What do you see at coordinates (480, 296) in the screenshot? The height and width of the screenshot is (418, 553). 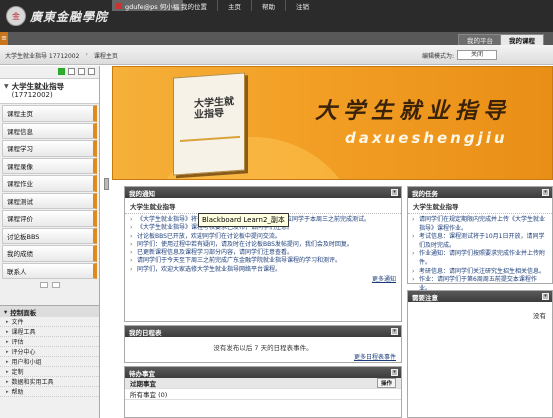 I see `needs-attention-header: 需要注意 ▾` at bounding box center [480, 296].